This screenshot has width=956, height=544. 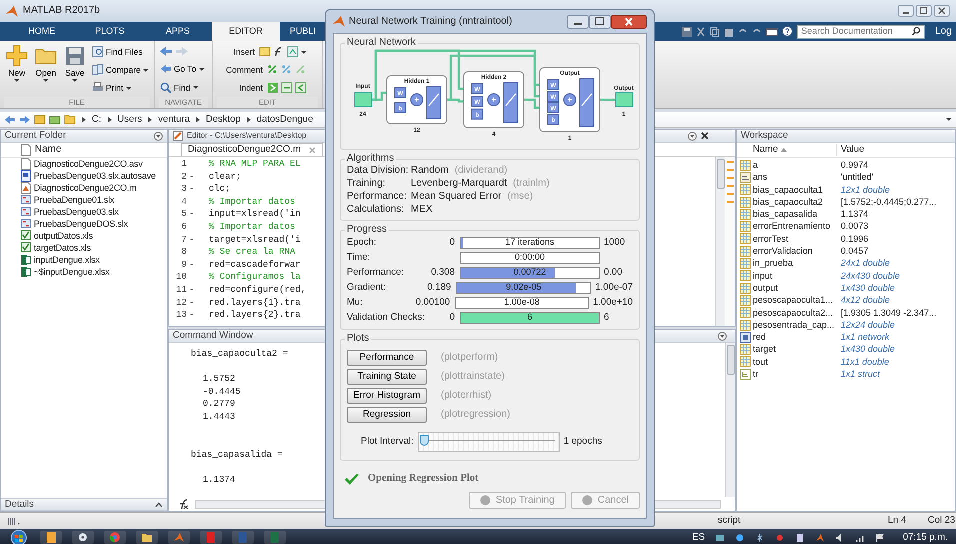 I want to click on ribbon-label: Comment, so click(x=244, y=70).